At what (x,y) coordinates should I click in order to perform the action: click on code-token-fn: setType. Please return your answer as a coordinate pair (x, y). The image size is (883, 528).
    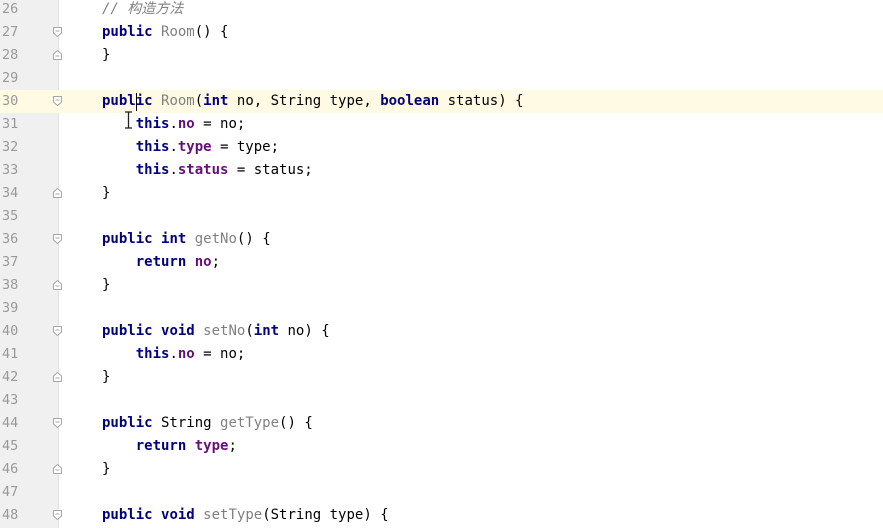
    Looking at the image, I should click on (233, 515).